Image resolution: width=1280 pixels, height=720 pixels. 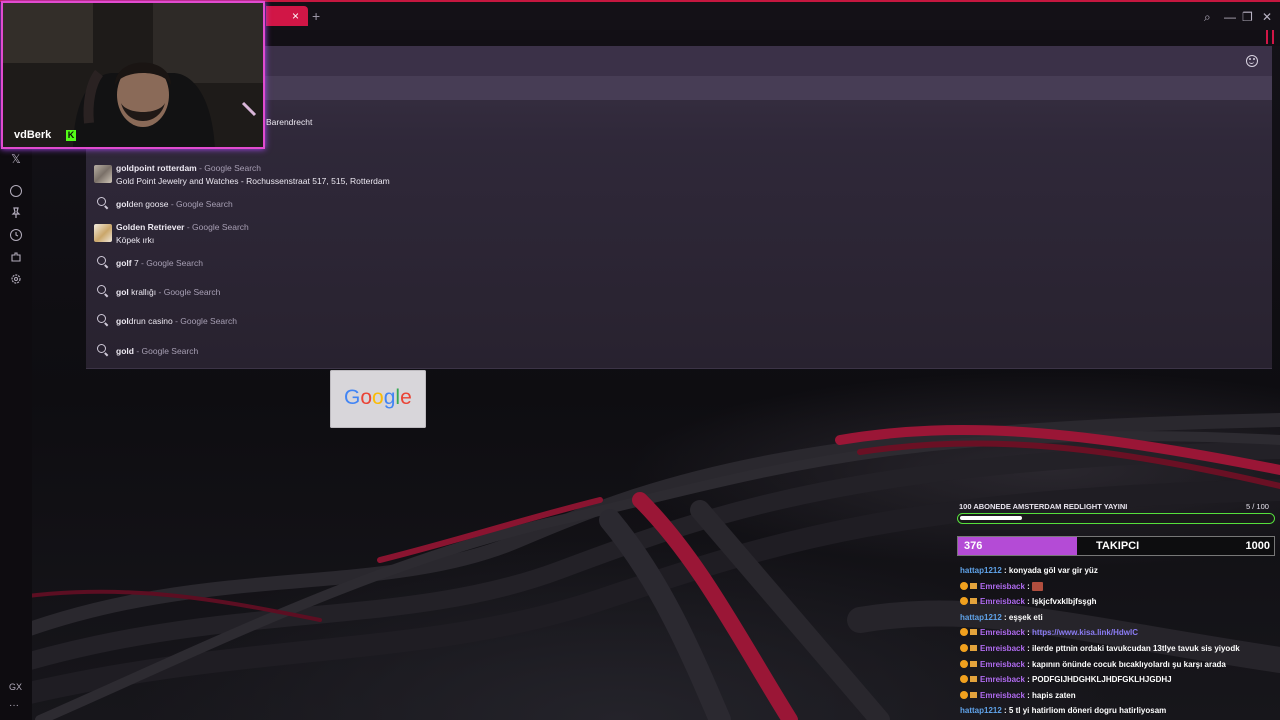 I want to click on suggestion-query-rest: krallığı, so click(x=142, y=292).